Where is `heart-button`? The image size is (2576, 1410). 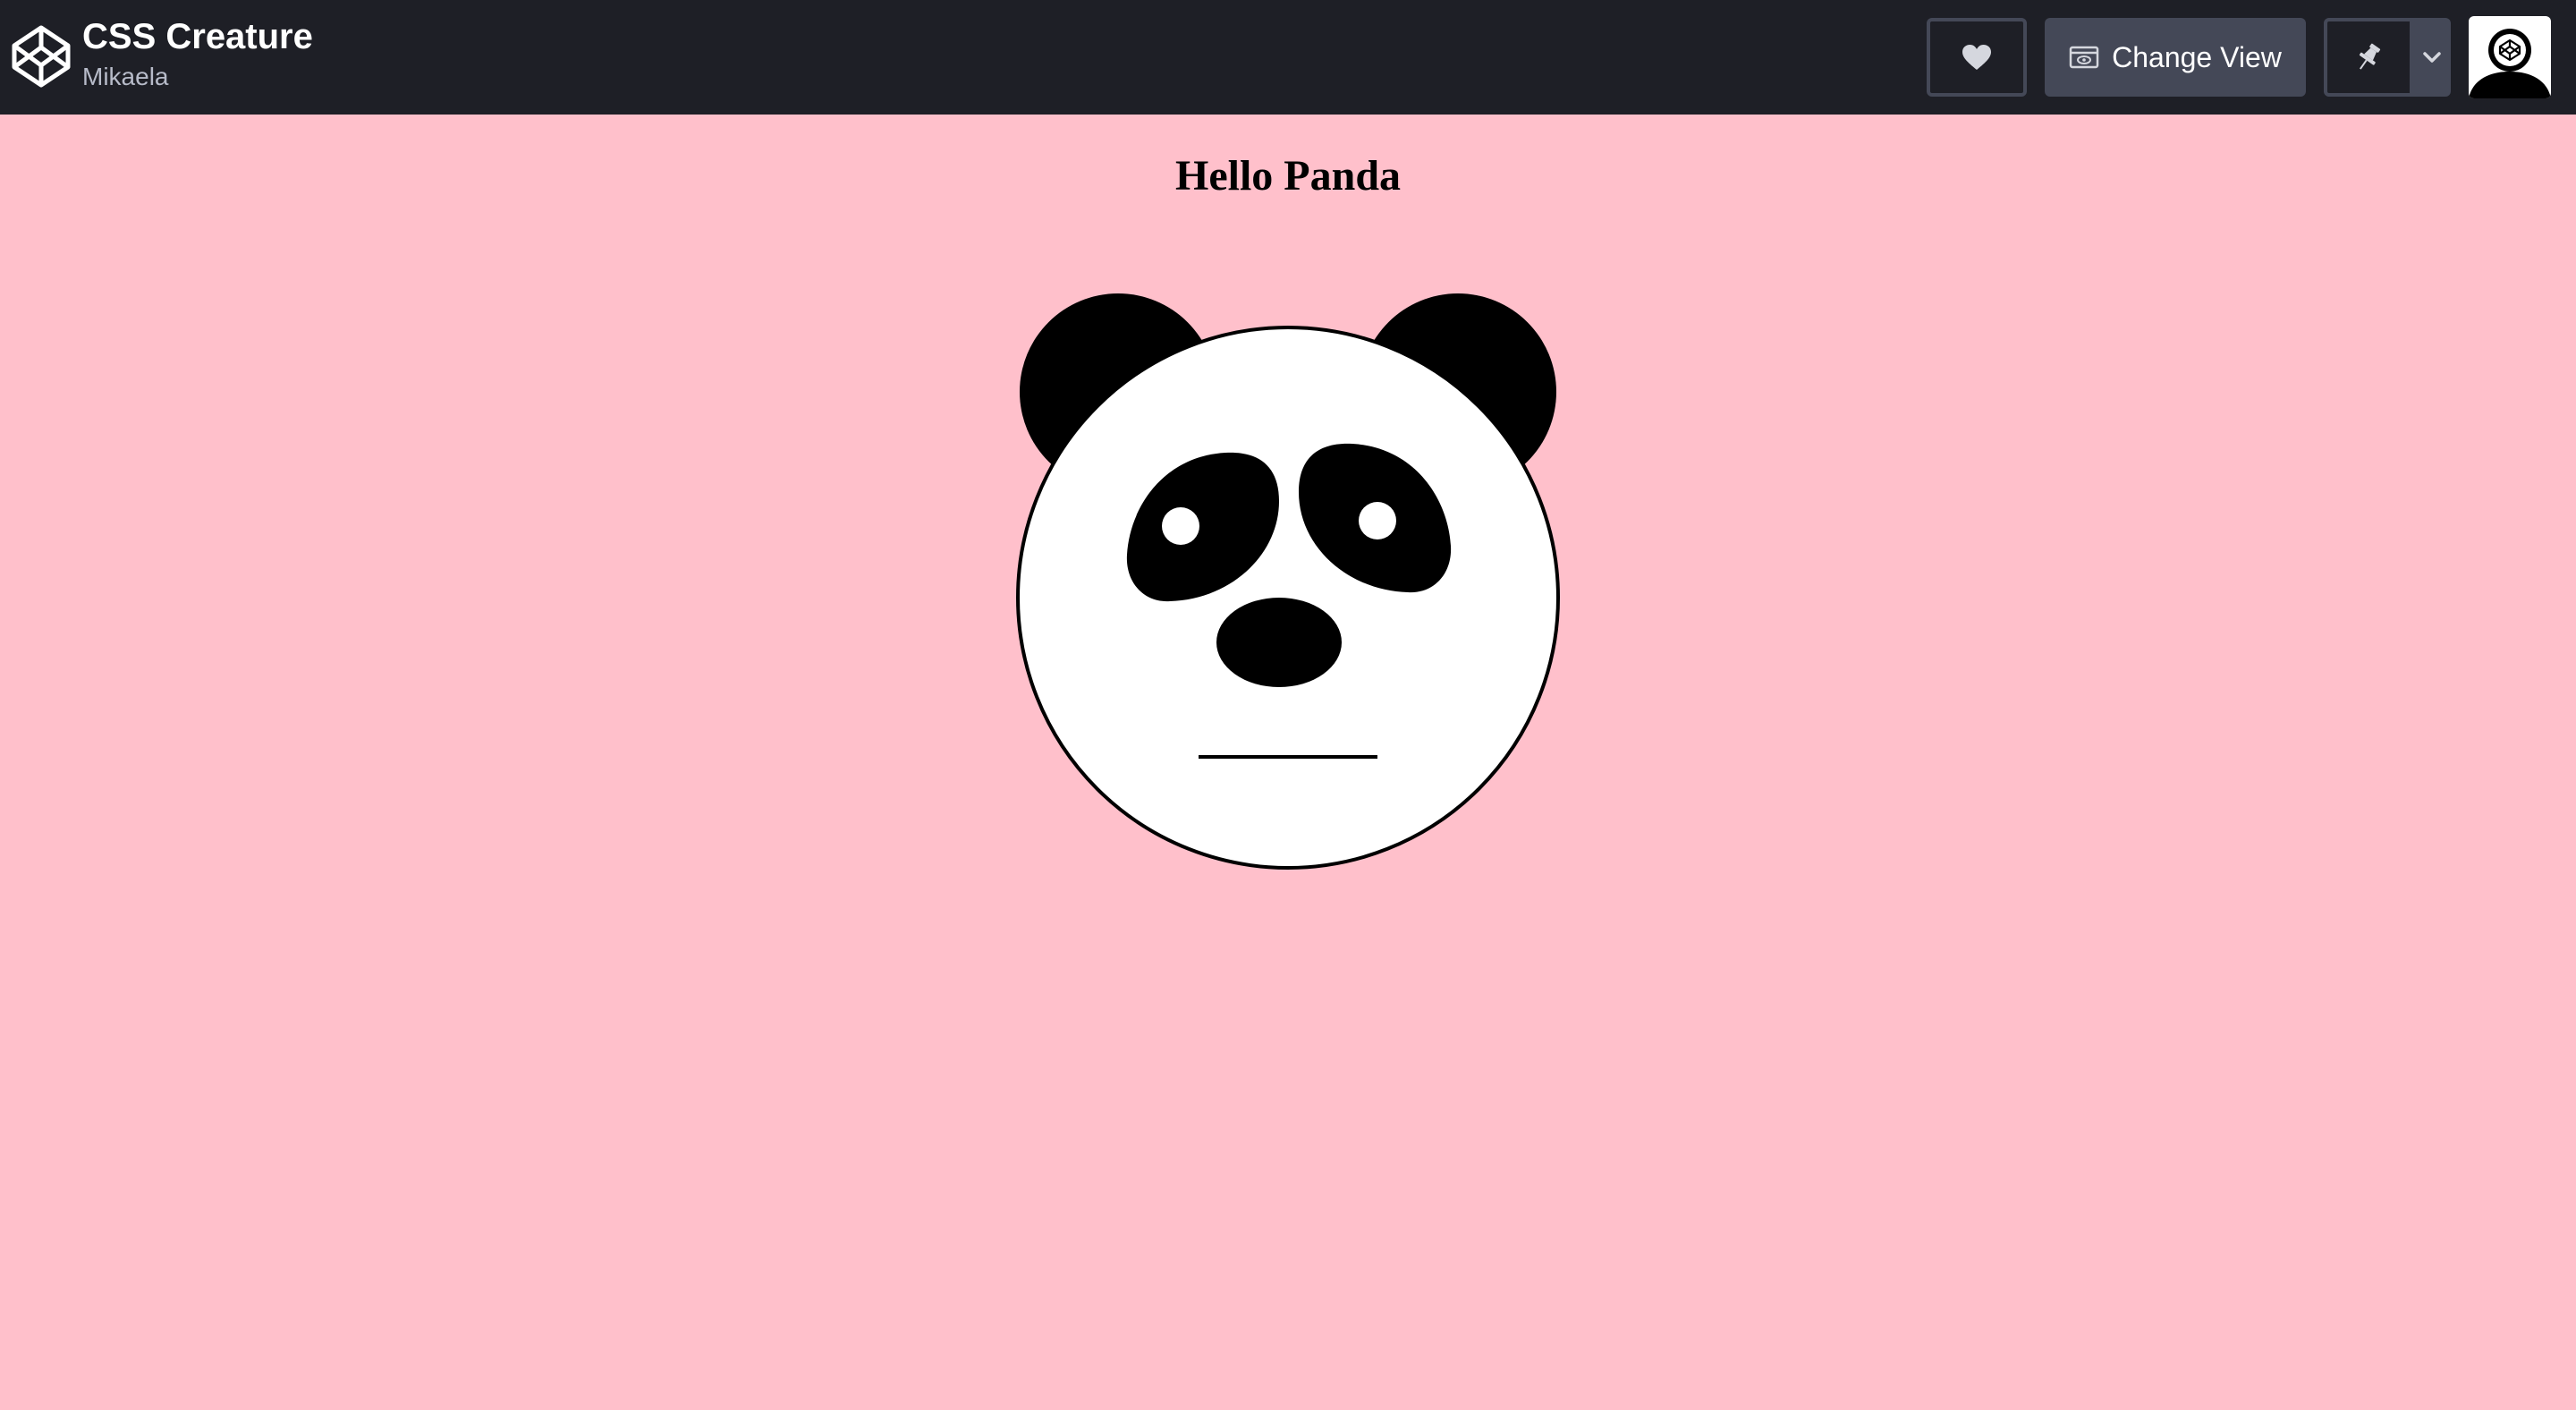
heart-button is located at coordinates (1977, 58).